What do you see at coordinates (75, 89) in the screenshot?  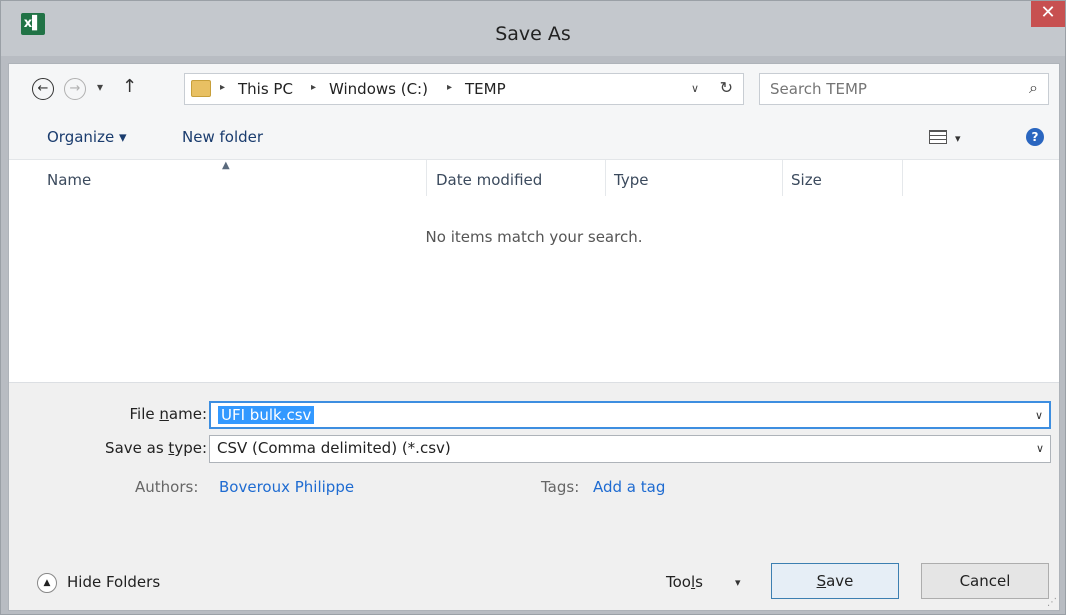 I see `forward-arrow-icon: →` at bounding box center [75, 89].